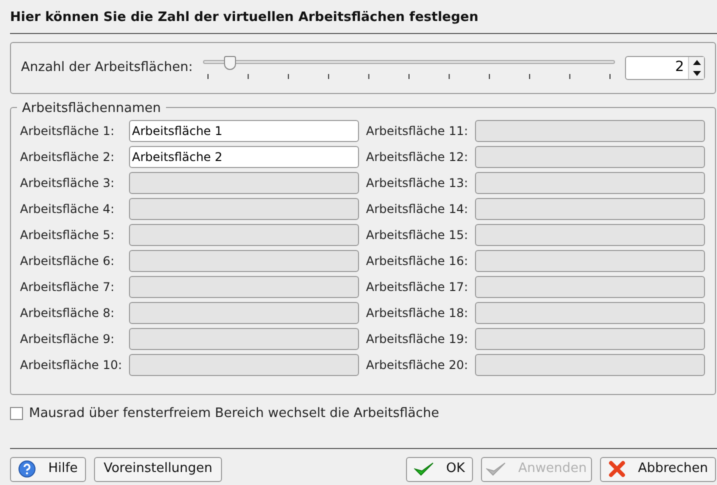 This screenshot has width=717, height=485. Describe the element at coordinates (16, 413) in the screenshot. I see `checkbox` at that location.